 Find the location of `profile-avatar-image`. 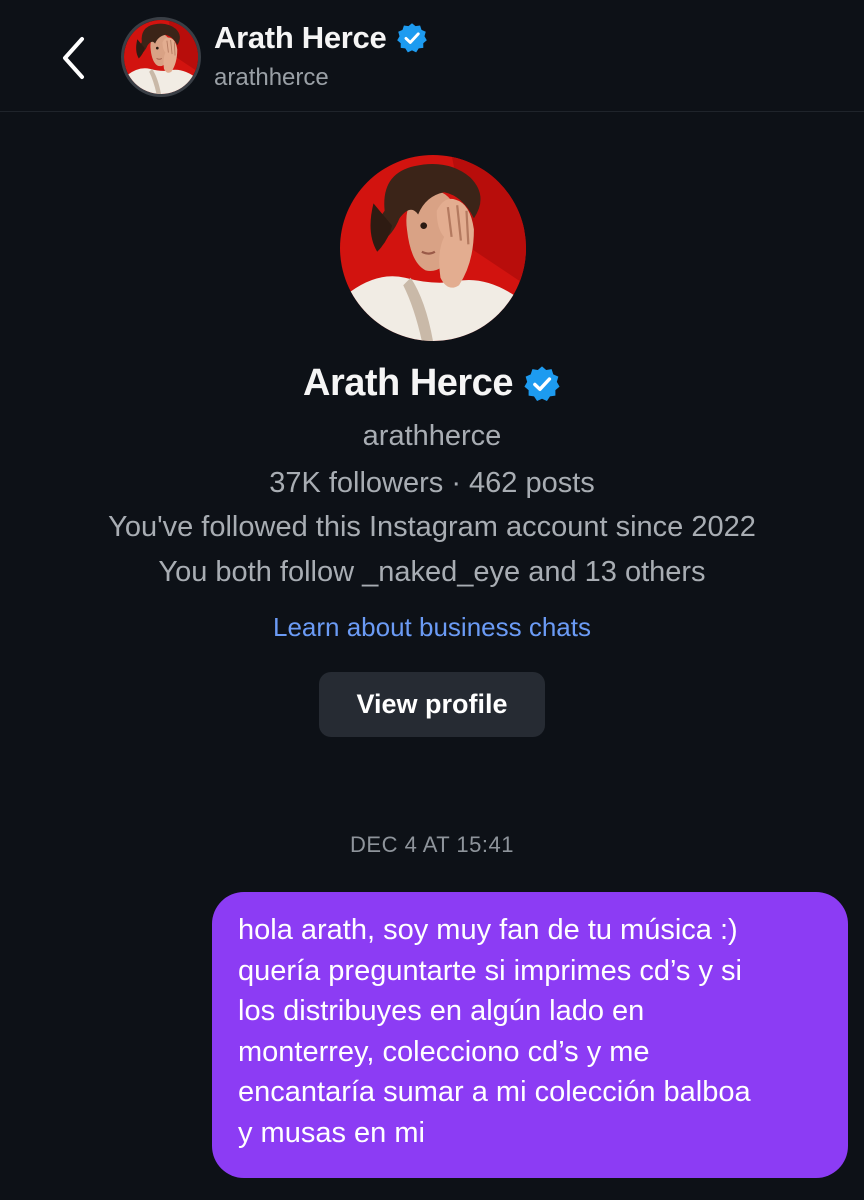

profile-avatar-image is located at coordinates (433, 248).